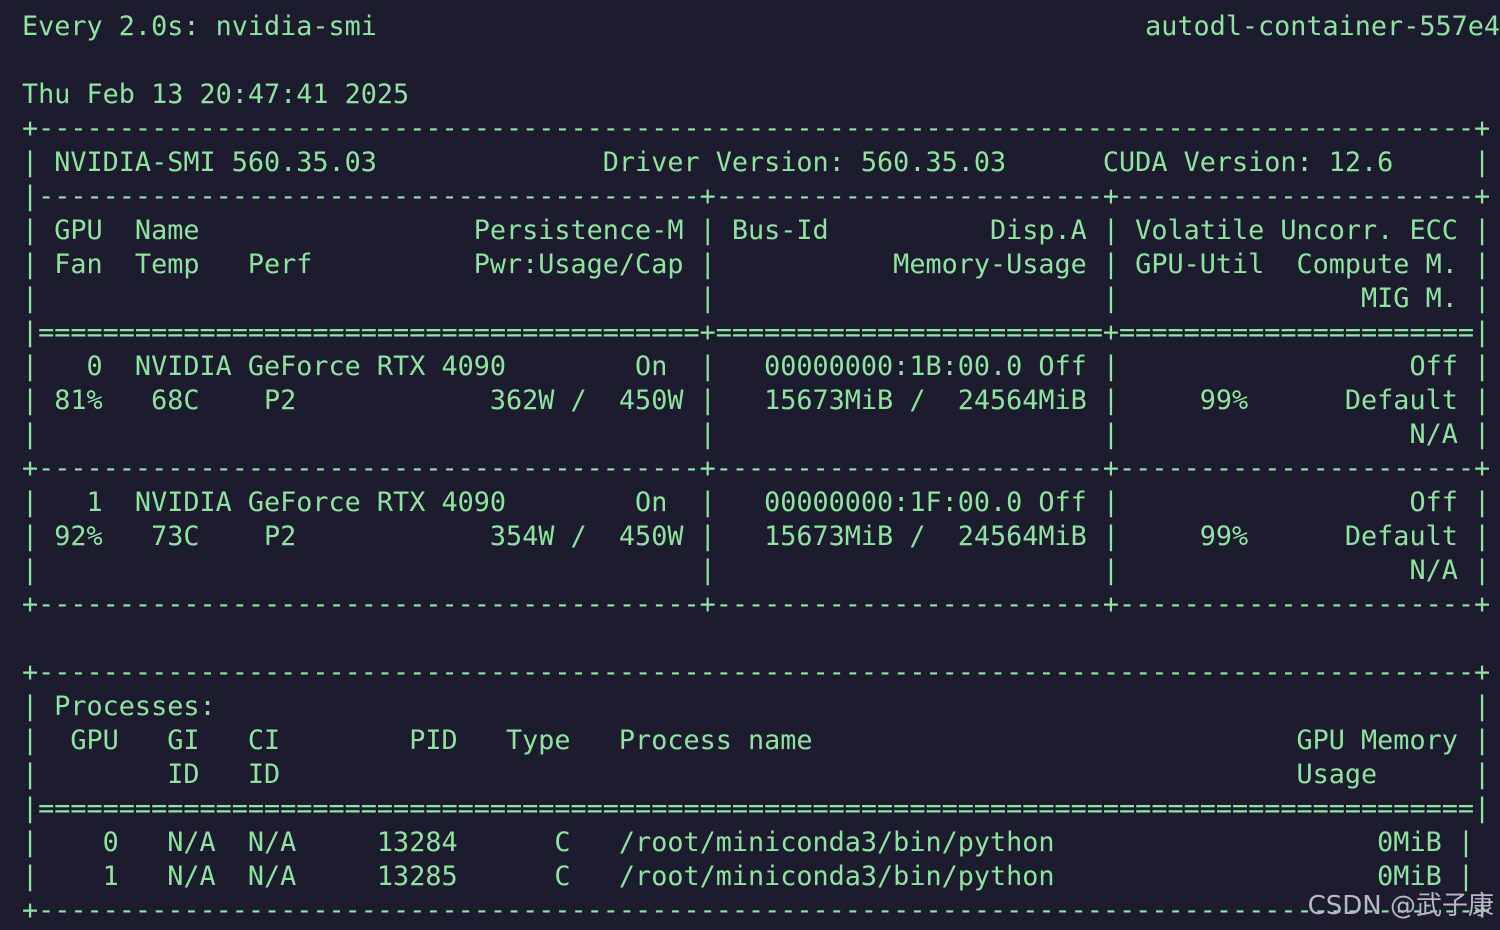 This screenshot has width=1500, height=930. Describe the element at coordinates (1322, 26) in the screenshot. I see `hostname: autodl-container-557e4` at that location.